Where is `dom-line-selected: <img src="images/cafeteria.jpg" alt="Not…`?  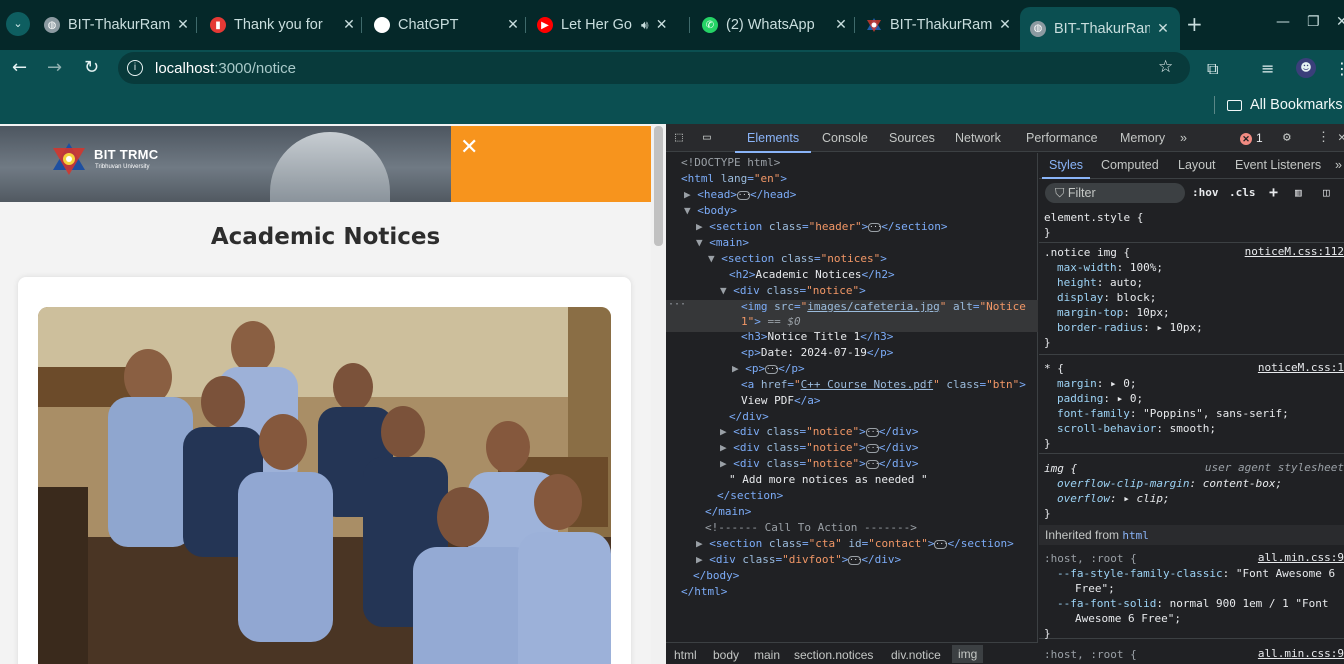
dom-line-selected: <img src="images/cafeteria.jpg" alt="Not… is located at coordinates (883, 307).